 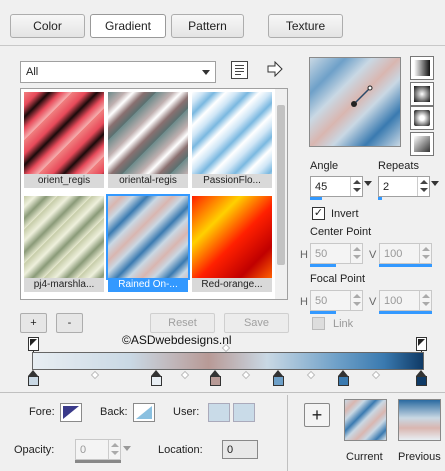 I want to click on center-v-spinner: 100, so click(x=405, y=253).